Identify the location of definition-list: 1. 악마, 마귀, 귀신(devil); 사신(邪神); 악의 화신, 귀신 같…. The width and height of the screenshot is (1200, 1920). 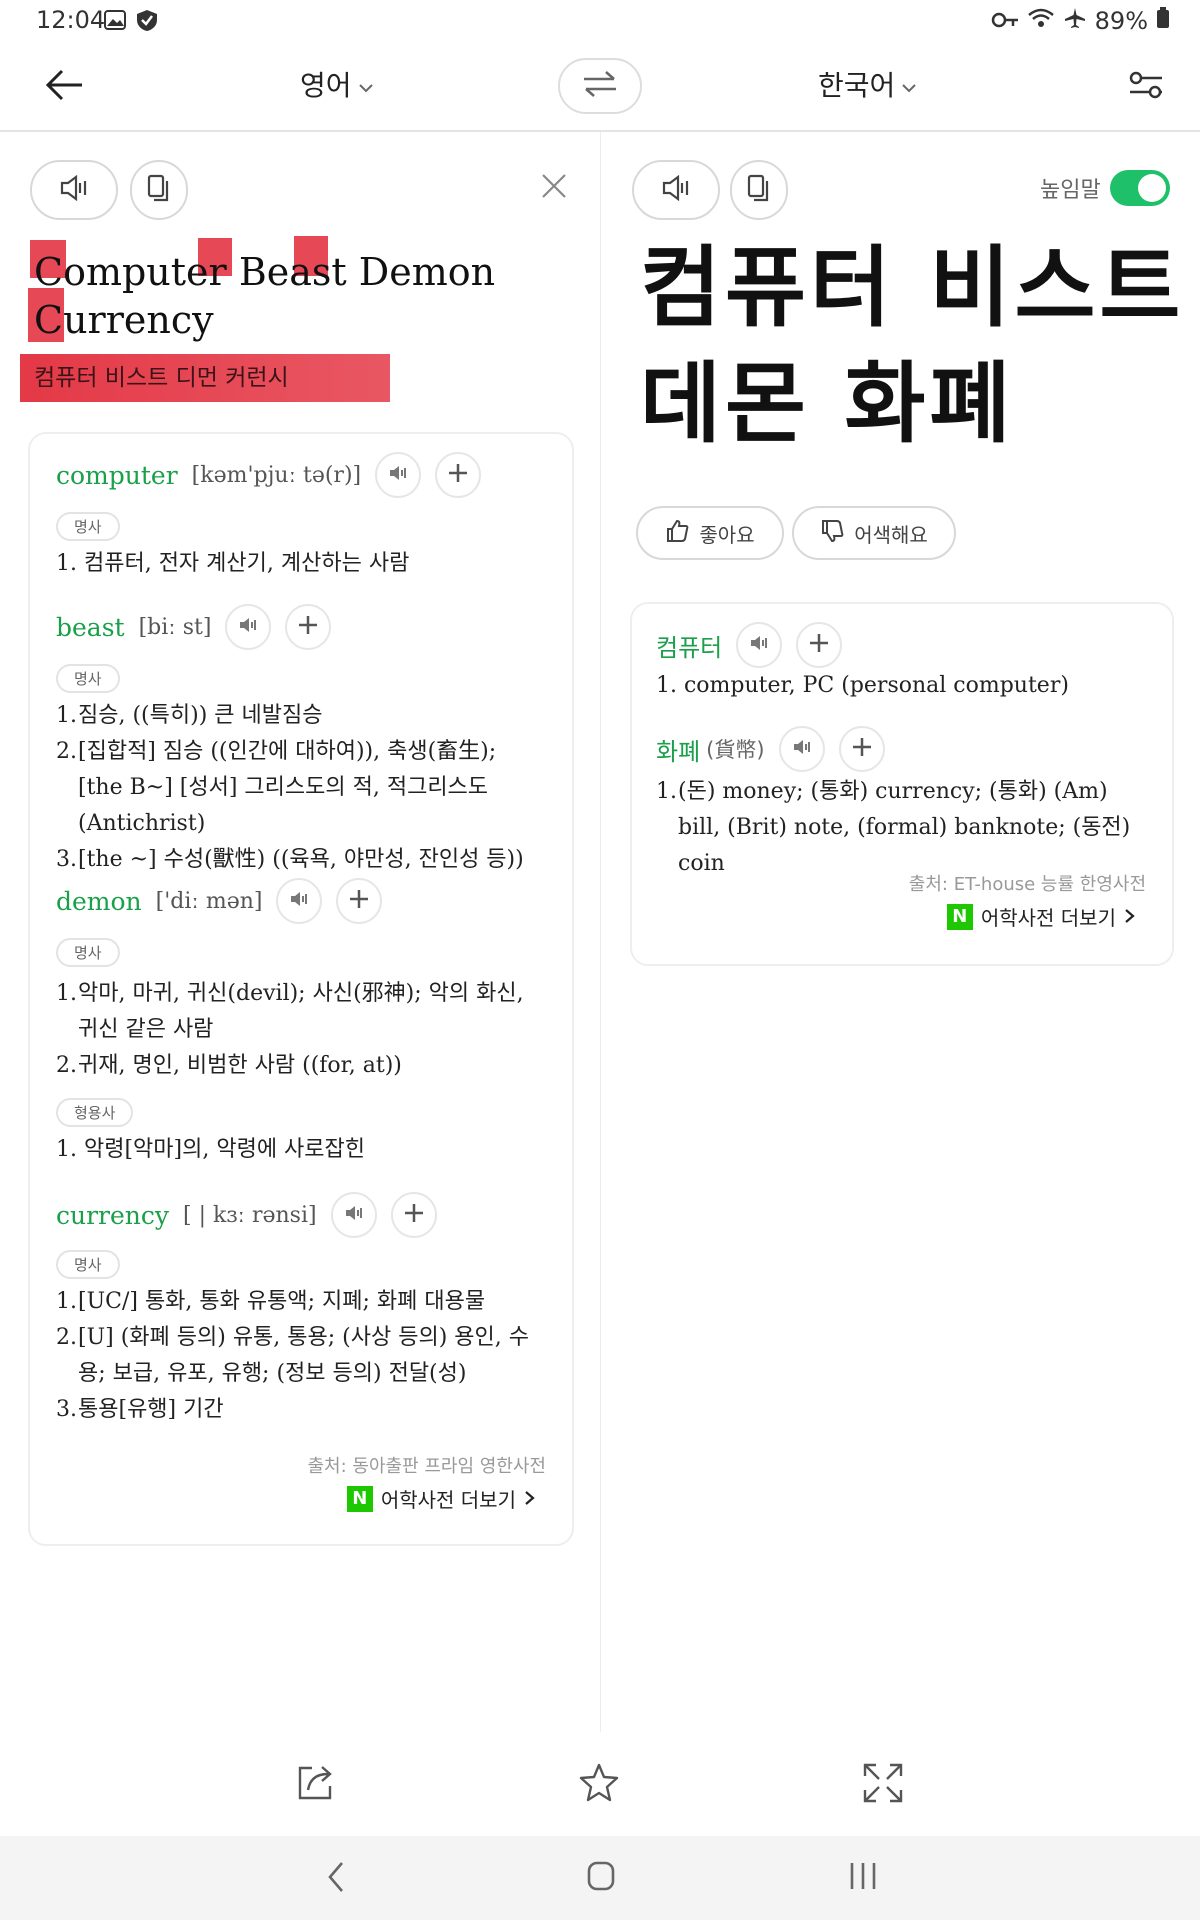
(290, 1029).